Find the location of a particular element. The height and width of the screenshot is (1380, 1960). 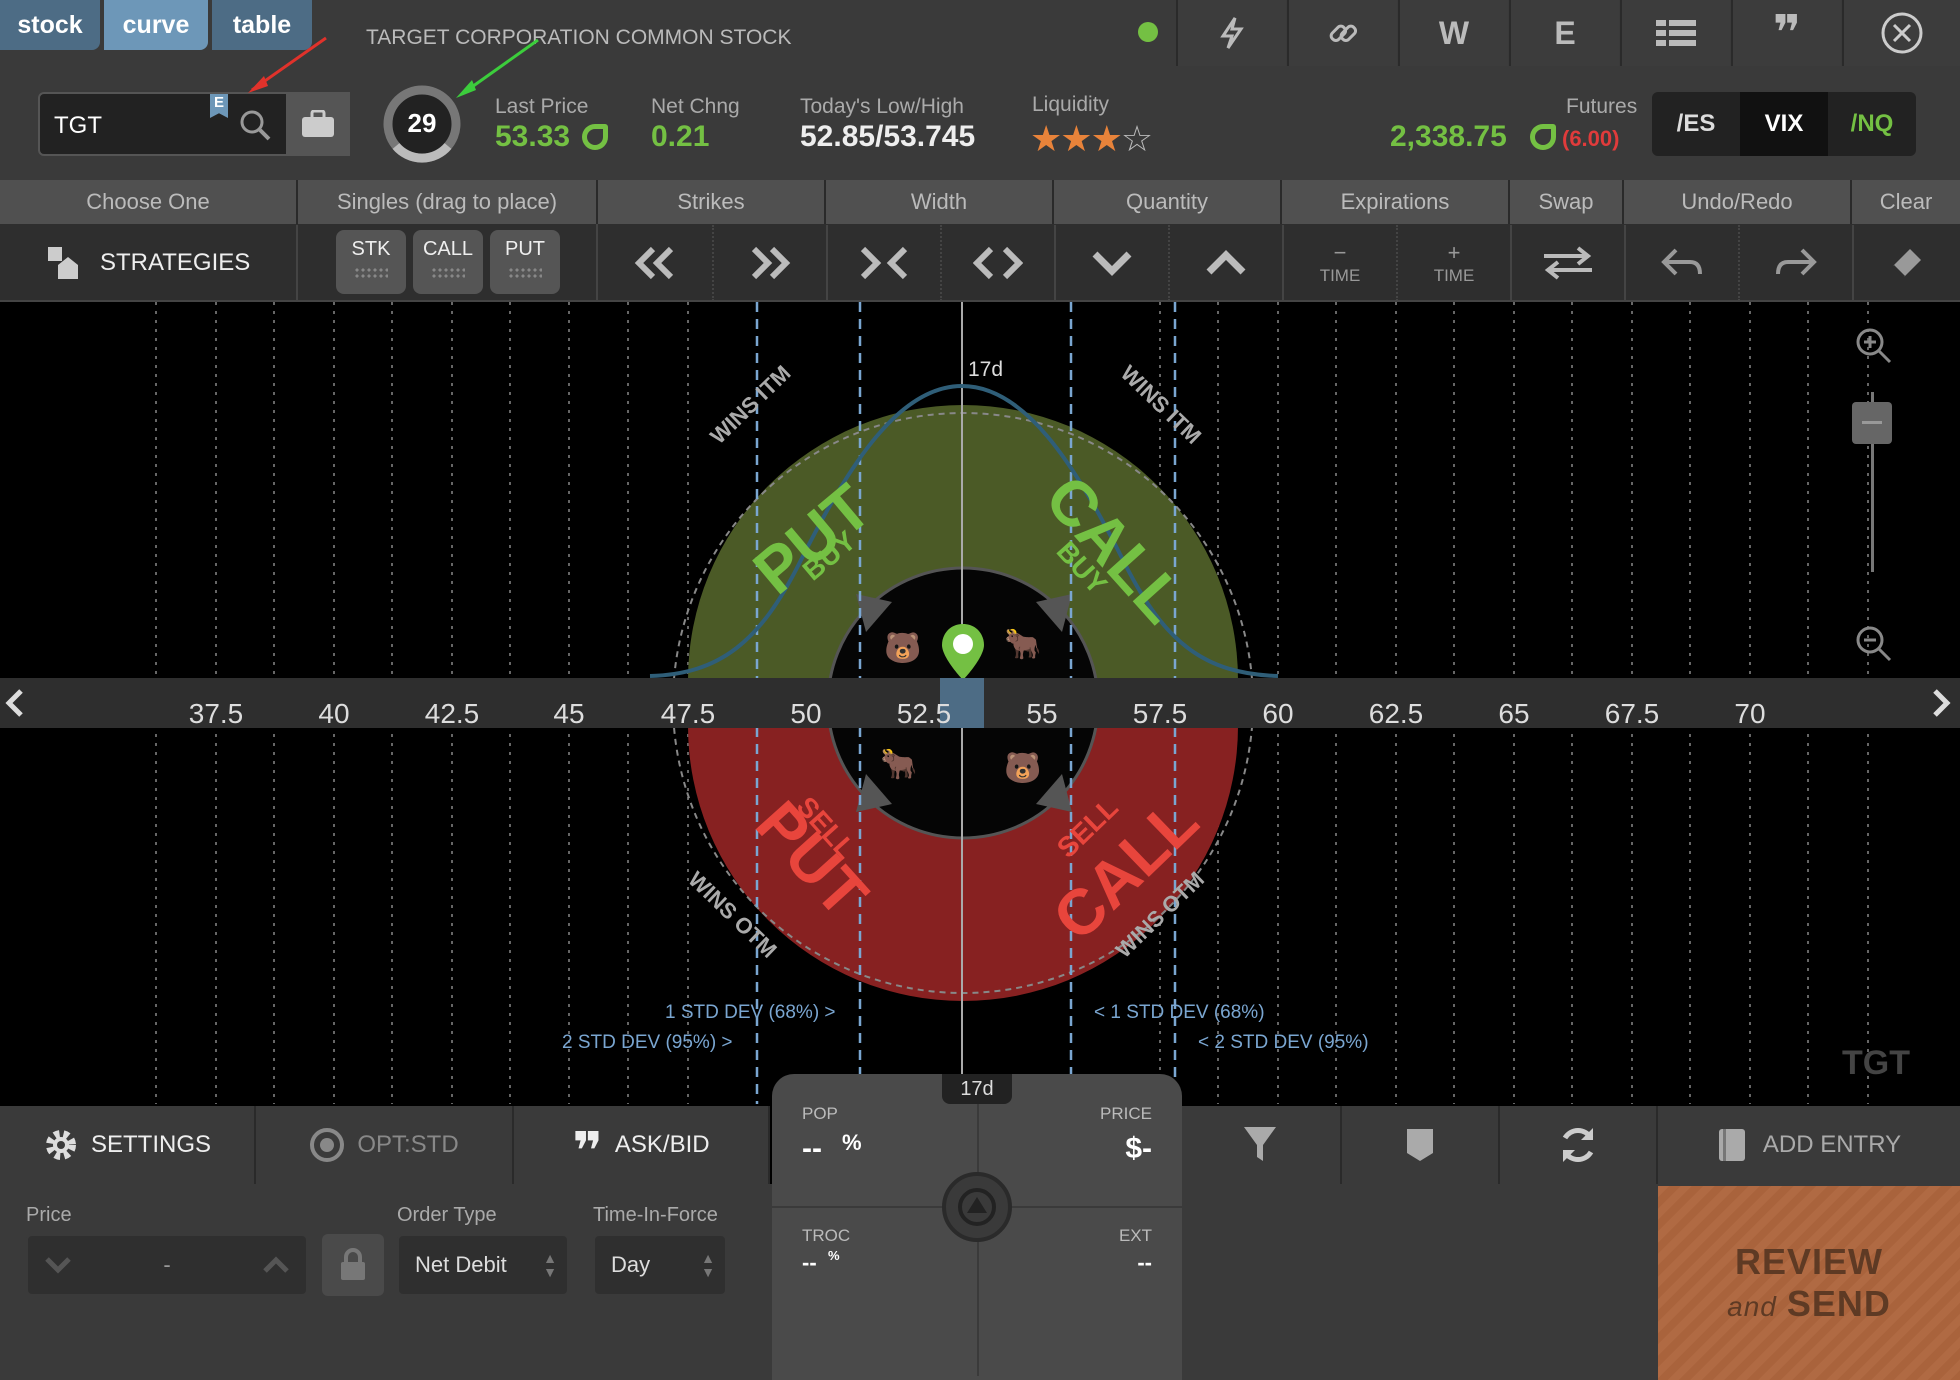

quantity-down-button is located at coordinates (1111, 263).